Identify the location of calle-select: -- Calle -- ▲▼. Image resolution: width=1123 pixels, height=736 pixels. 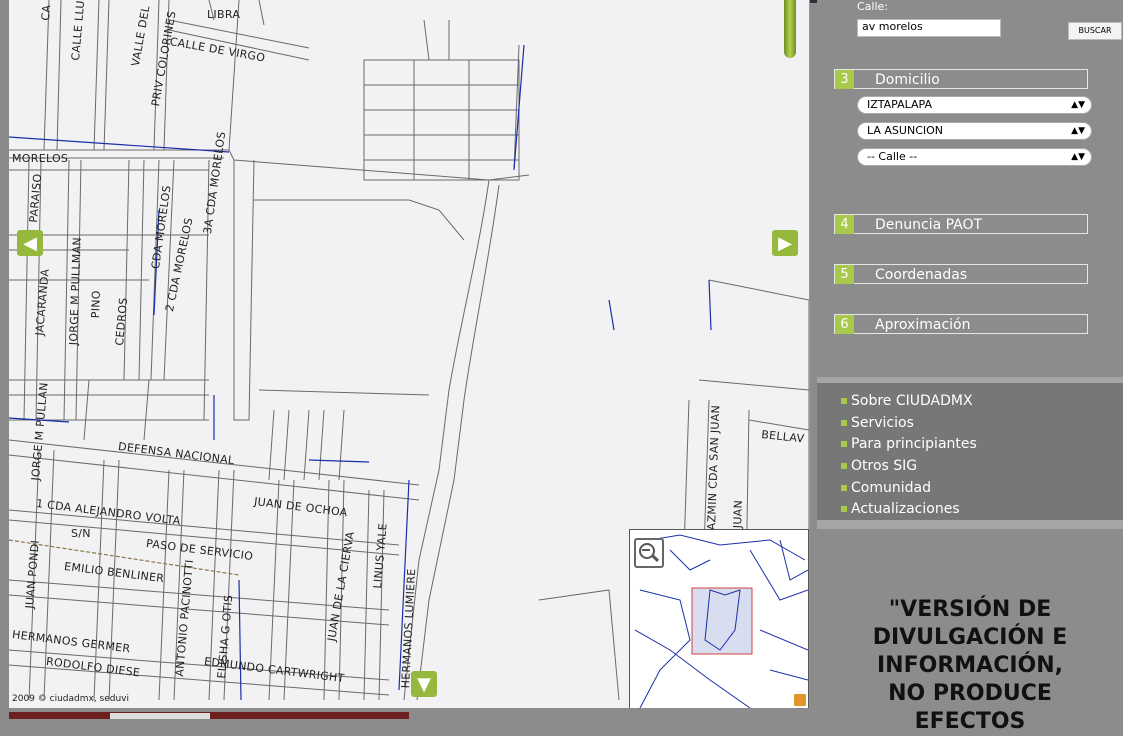
(974, 157).